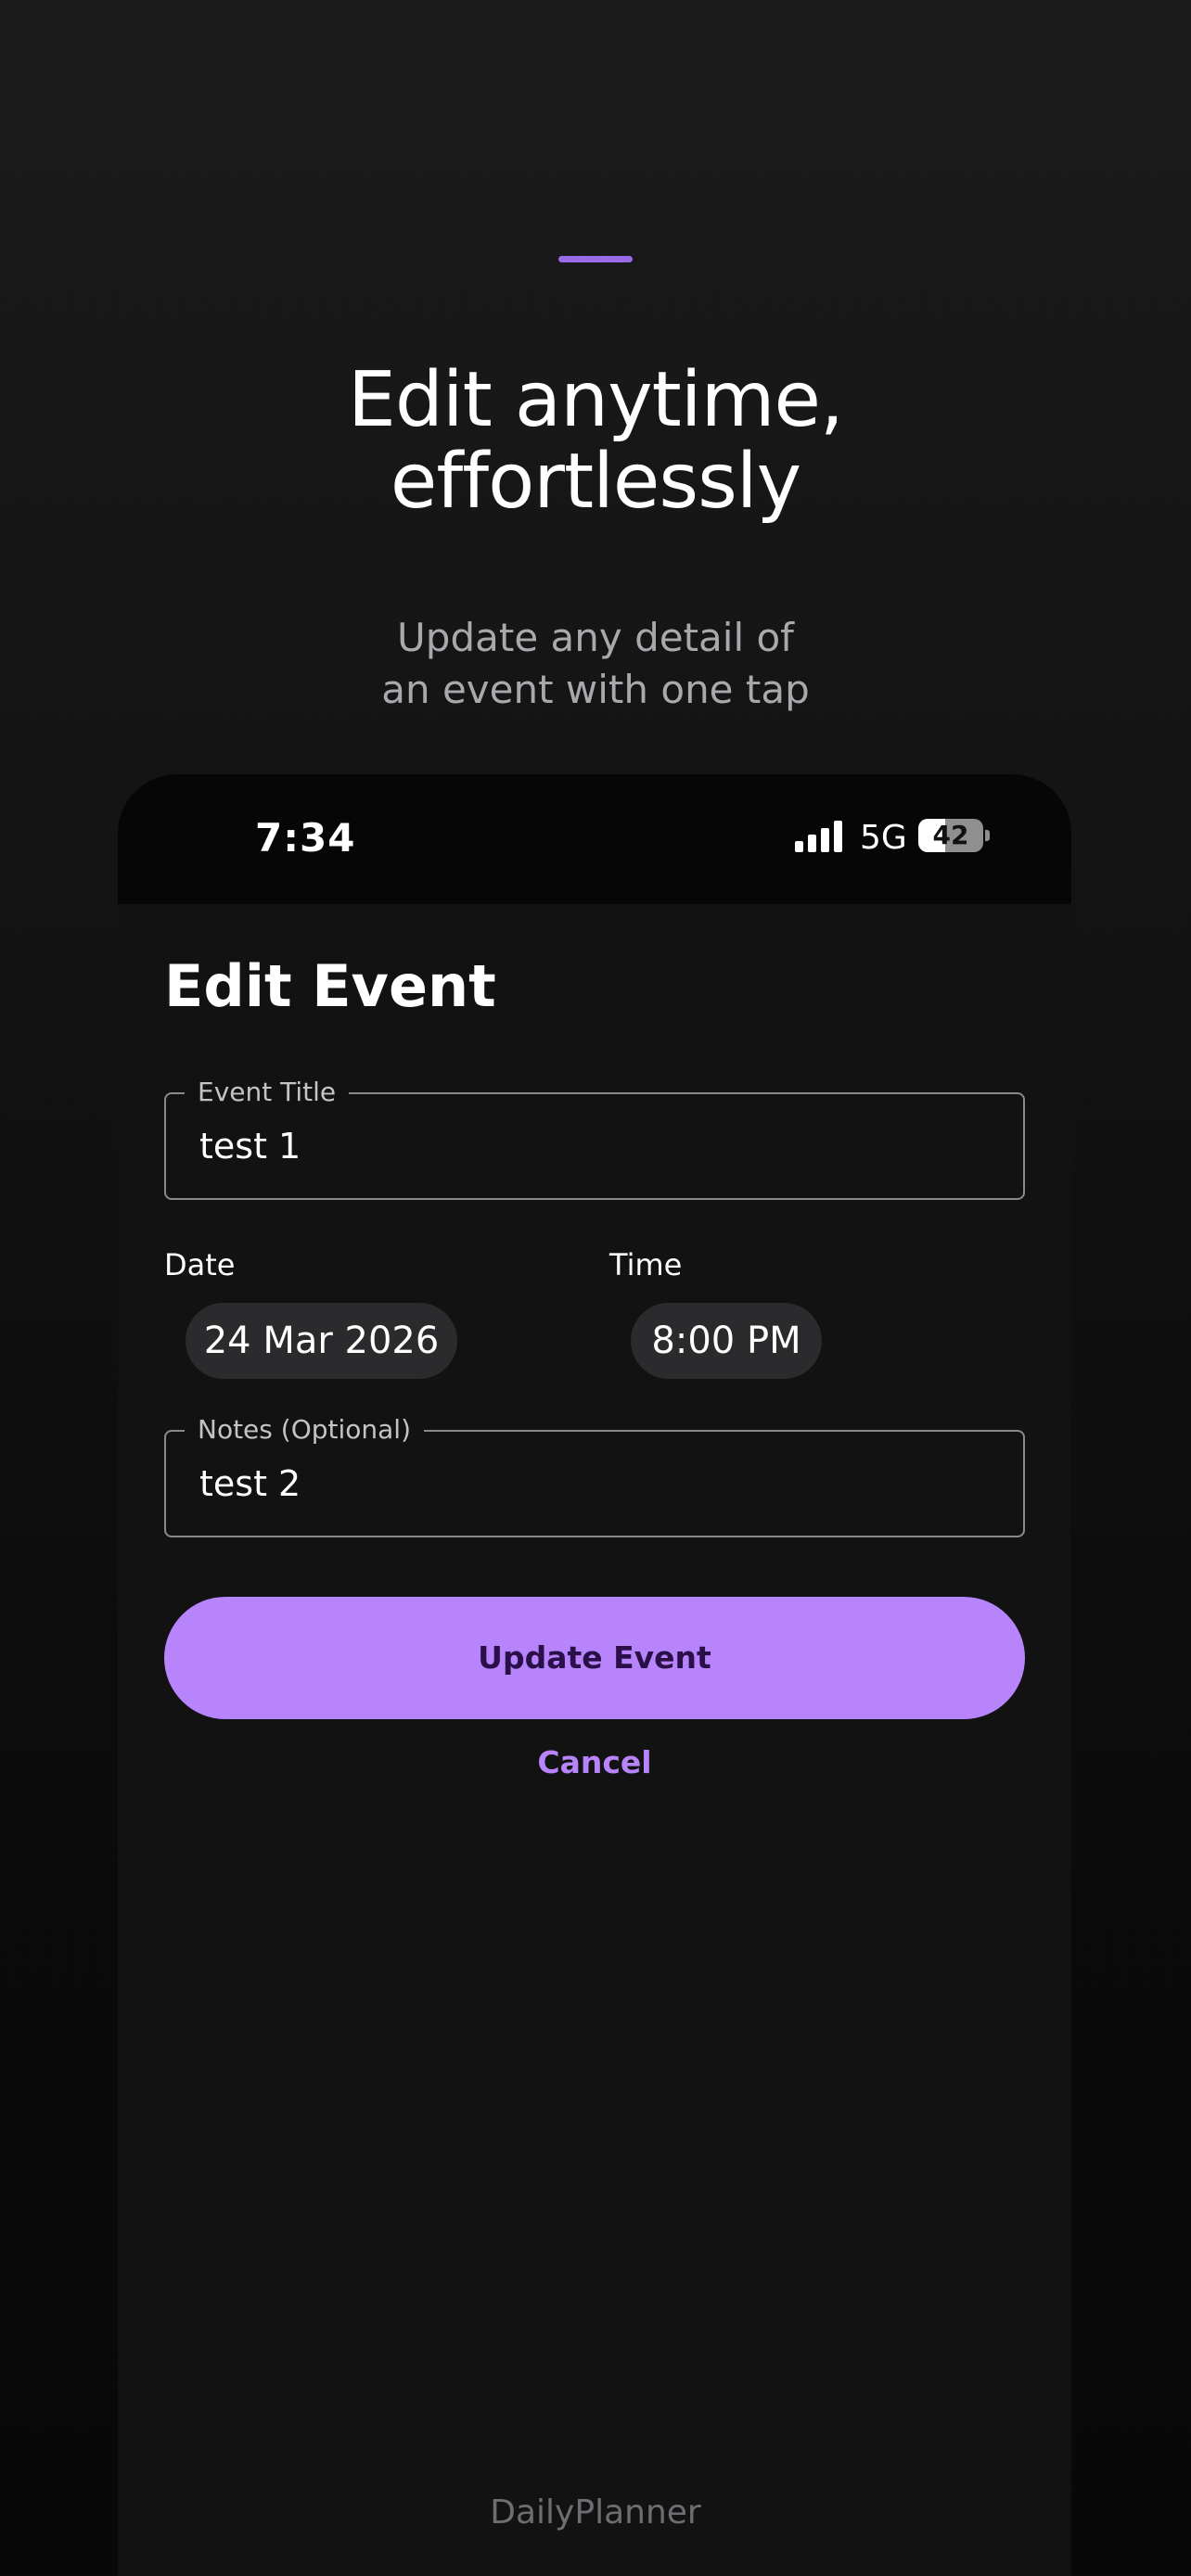 This screenshot has width=1191, height=2576. What do you see at coordinates (595, 638) in the screenshot?
I see `hero-subtitle-line-1: Update any detail of` at bounding box center [595, 638].